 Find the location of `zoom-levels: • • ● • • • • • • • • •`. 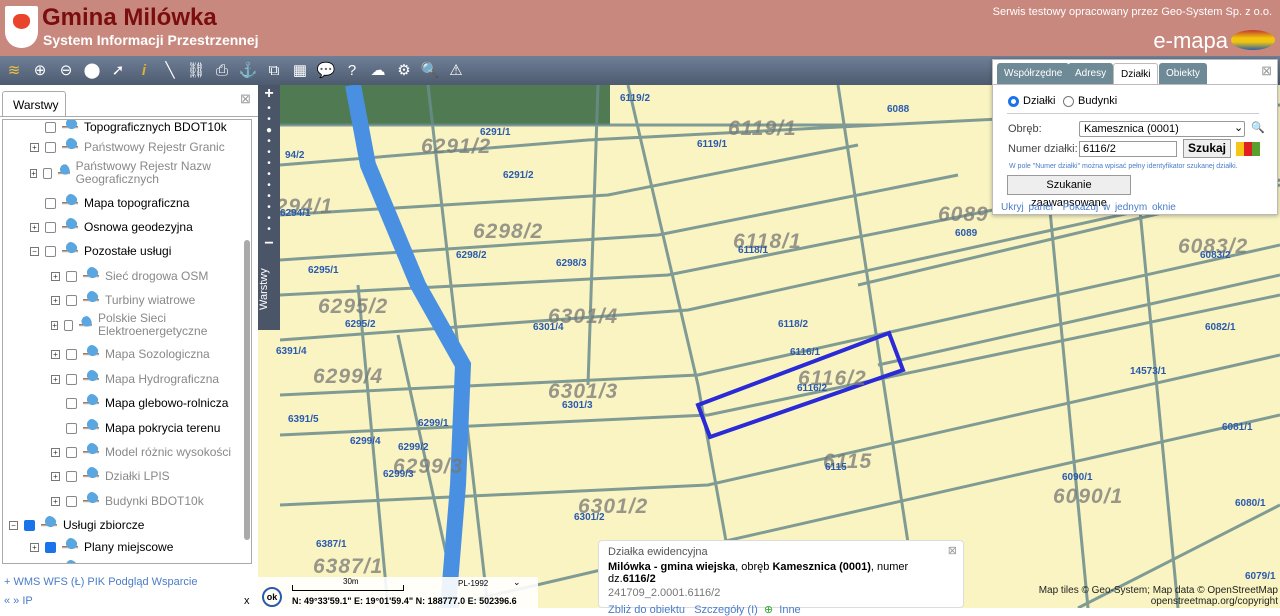

zoom-levels: • • ● • • • • • • • • • is located at coordinates (269, 169).